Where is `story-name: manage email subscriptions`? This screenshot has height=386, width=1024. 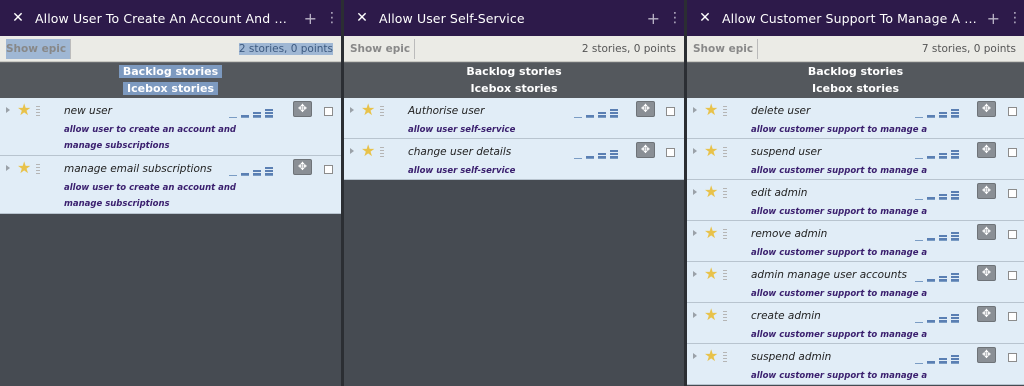 story-name: manage email subscriptions is located at coordinates (138, 169).